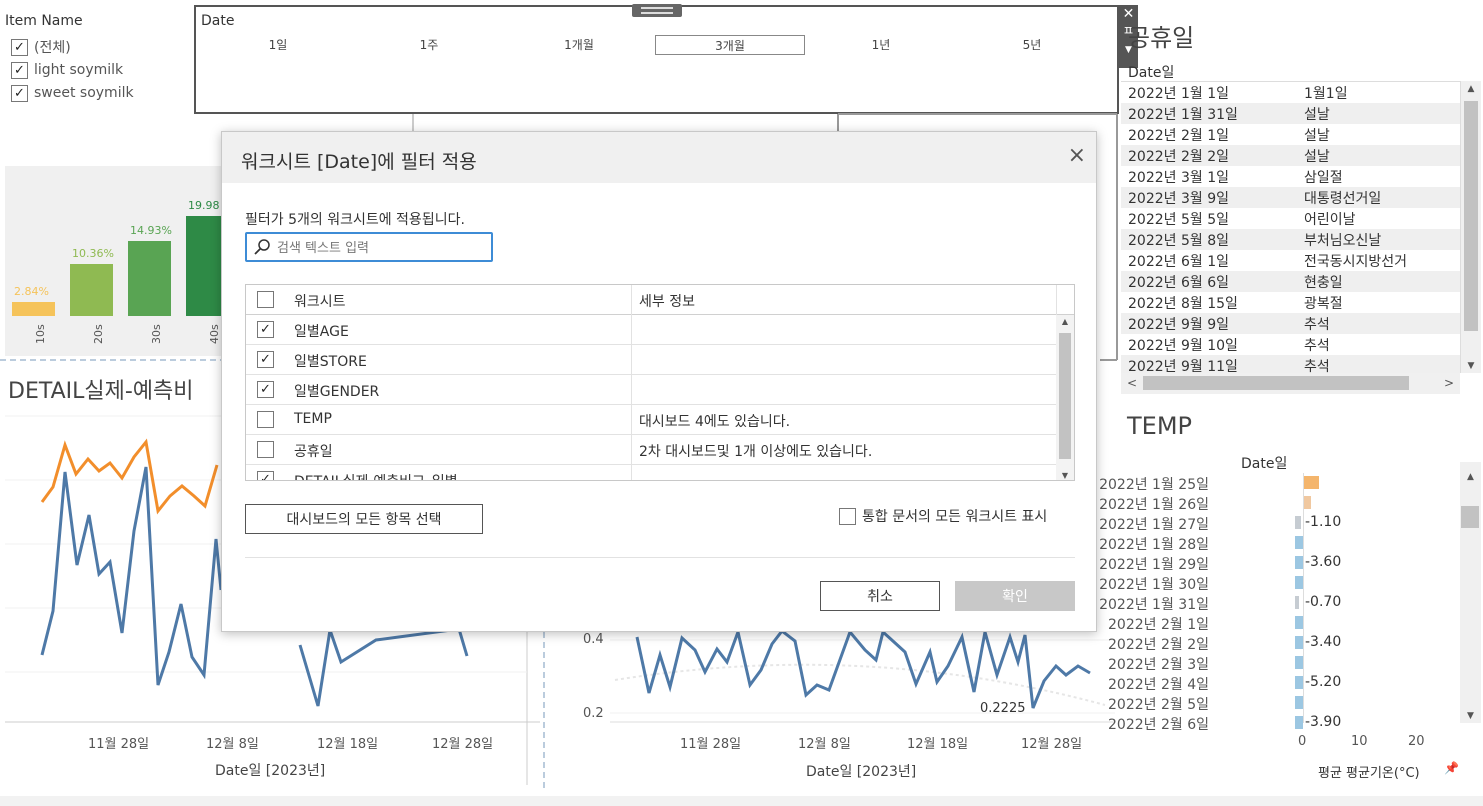 The image size is (1483, 806). I want to click on table-row: 2022년 9월 11일 추석, so click(1290, 364).